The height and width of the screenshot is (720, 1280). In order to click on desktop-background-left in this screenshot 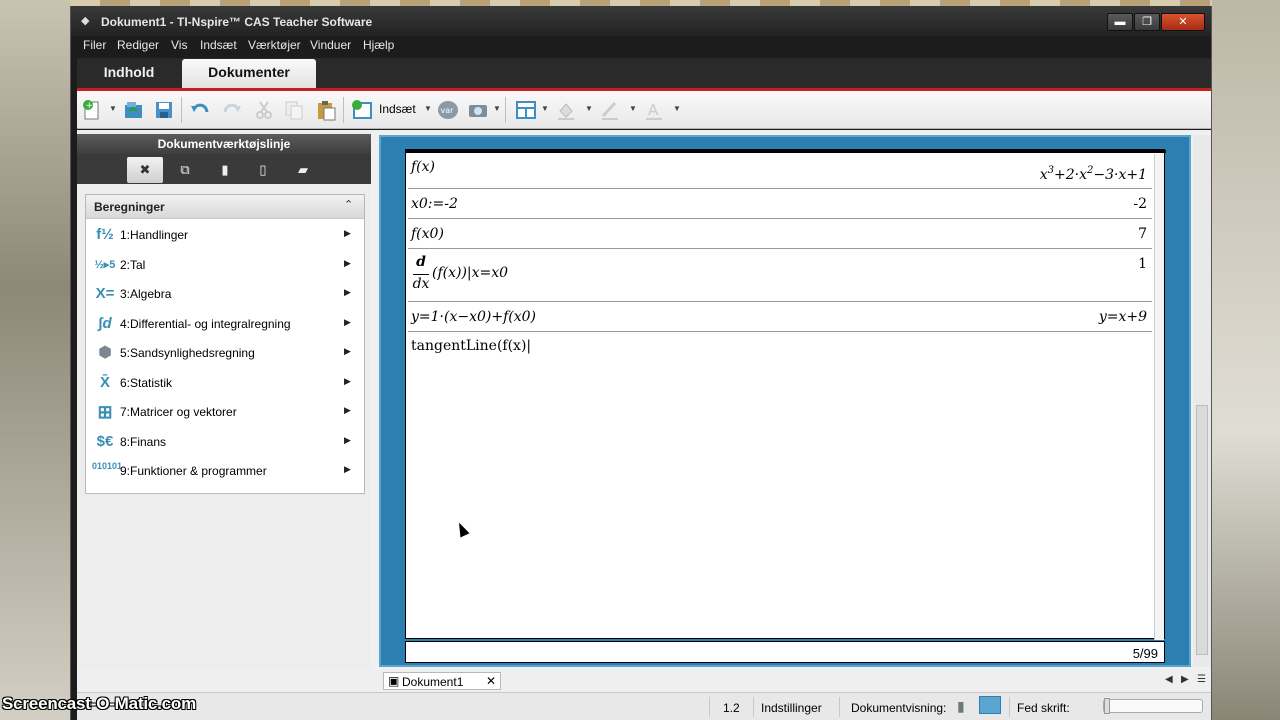, I will do `click(35, 360)`.